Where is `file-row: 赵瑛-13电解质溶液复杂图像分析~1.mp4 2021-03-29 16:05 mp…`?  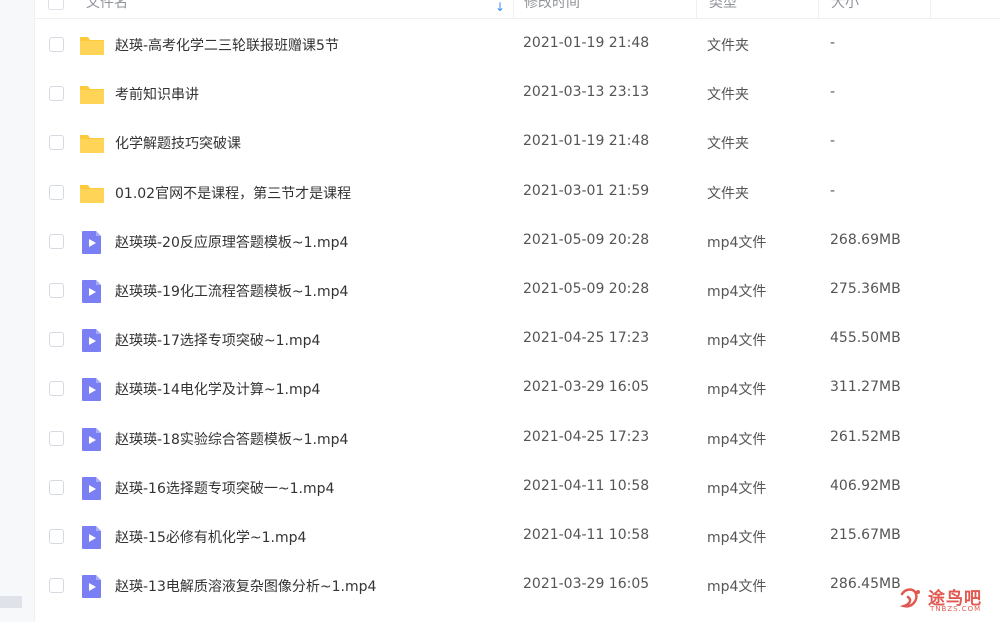 file-row: 赵瑛-13电解质溶液复杂图像分析~1.mp4 2021-03-29 16:05 mp… is located at coordinates (517, 586).